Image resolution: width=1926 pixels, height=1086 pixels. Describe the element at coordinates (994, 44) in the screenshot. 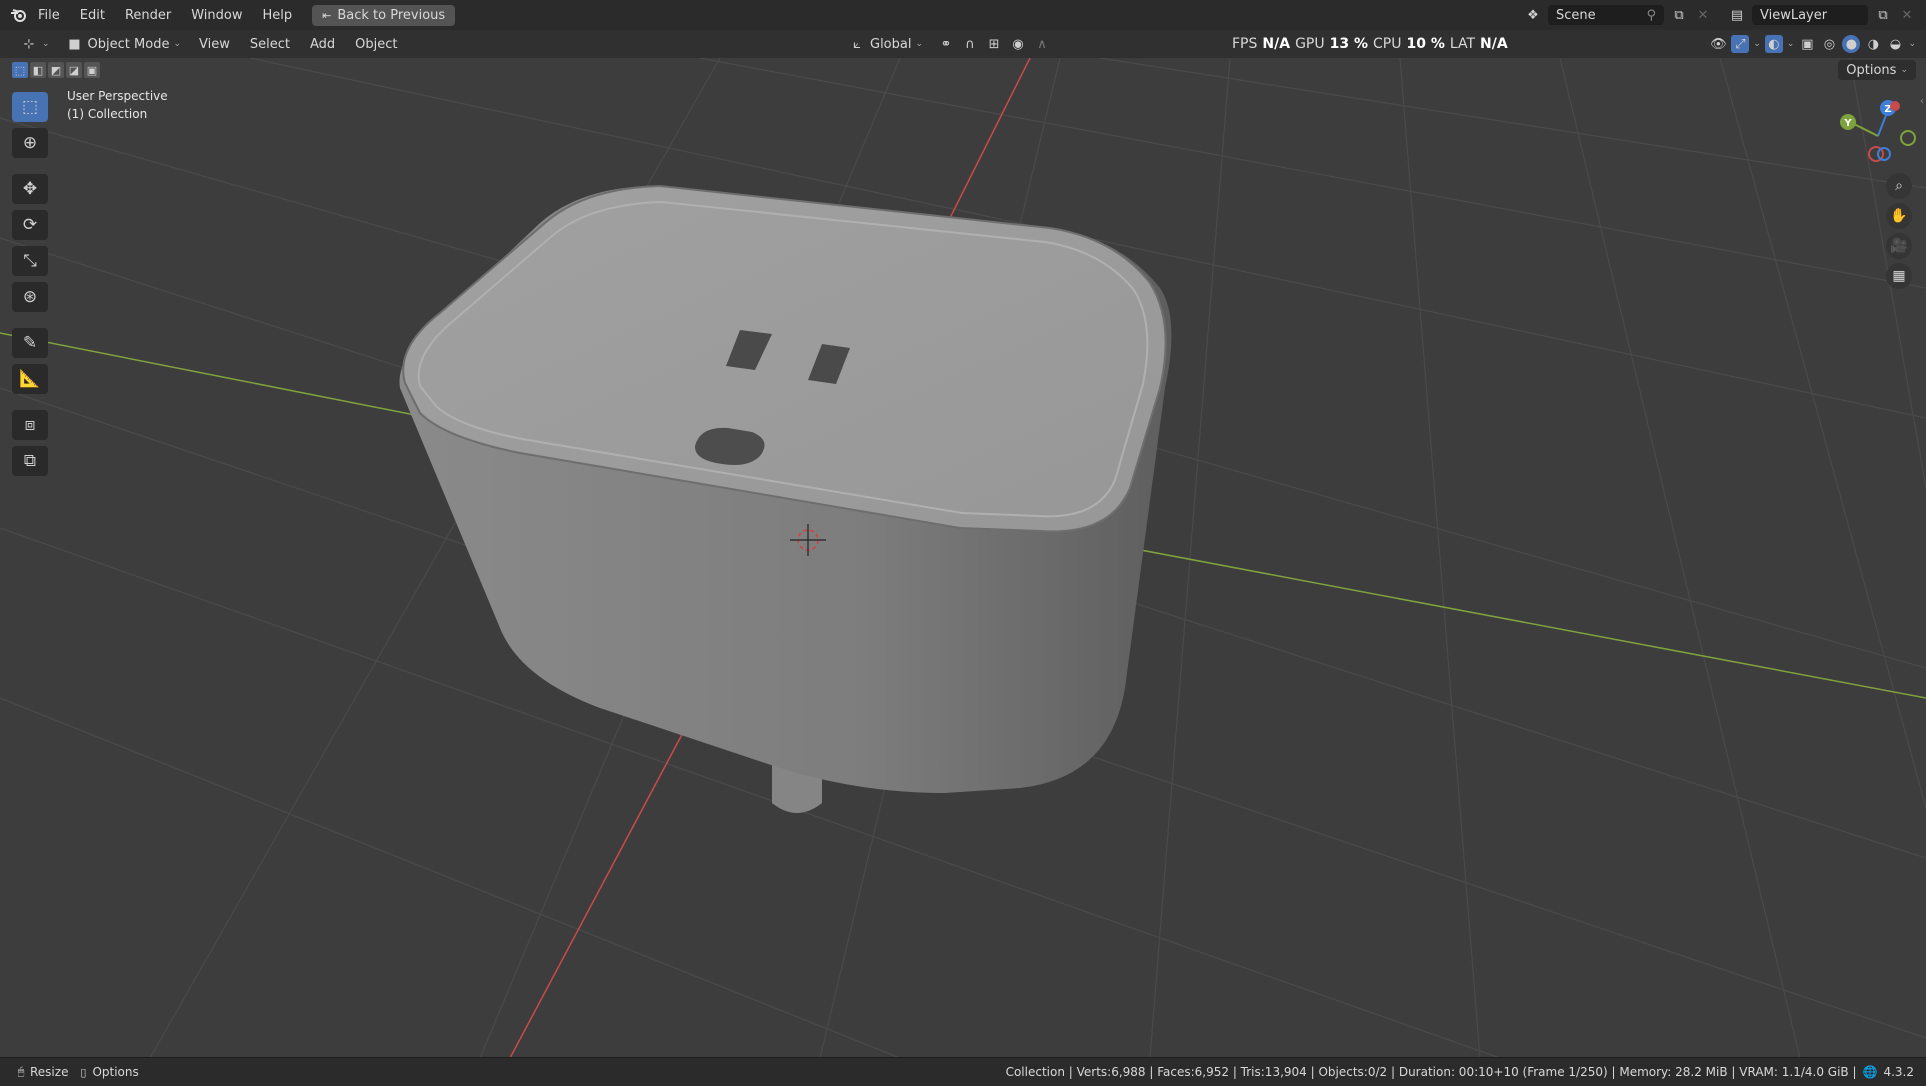

I see `snap-target-icon: ⊞` at that location.